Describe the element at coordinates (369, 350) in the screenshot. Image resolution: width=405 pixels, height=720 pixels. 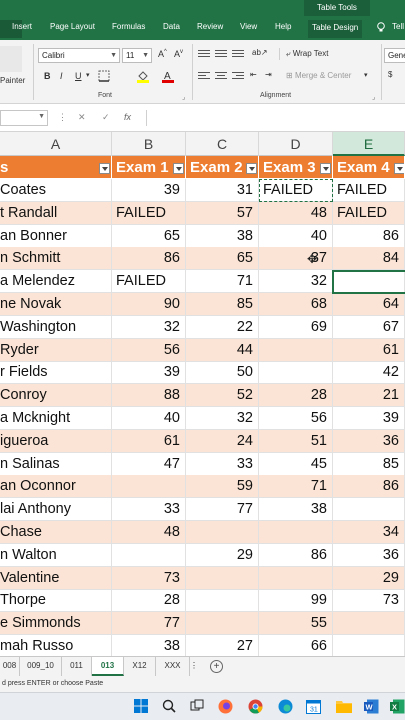
I see `cell-exam-4: 61` at that location.